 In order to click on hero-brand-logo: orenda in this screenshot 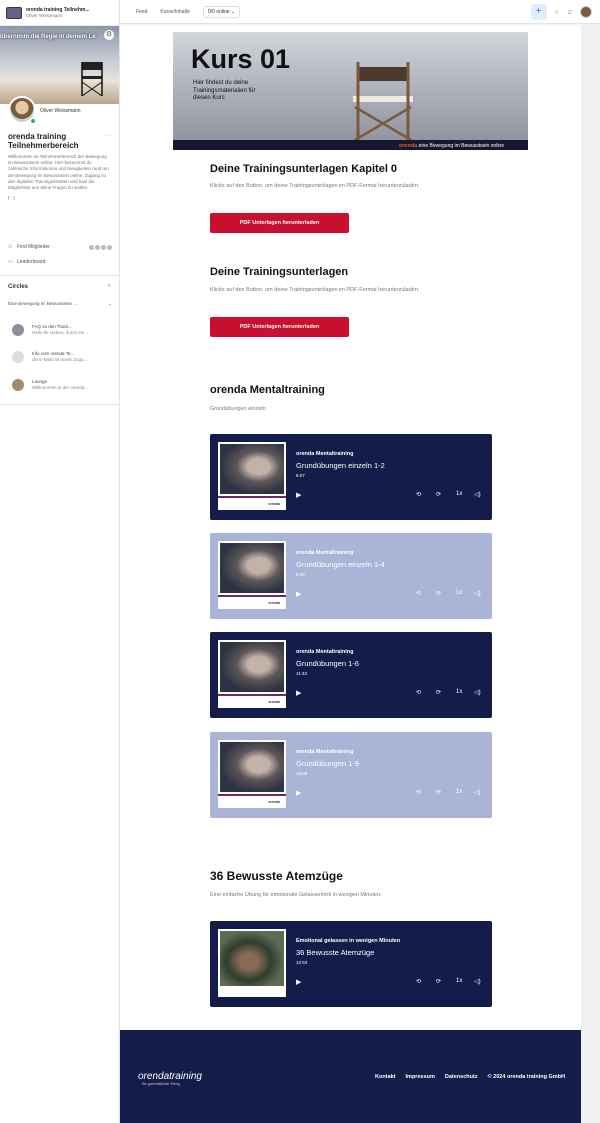, I will do `click(408, 146)`.